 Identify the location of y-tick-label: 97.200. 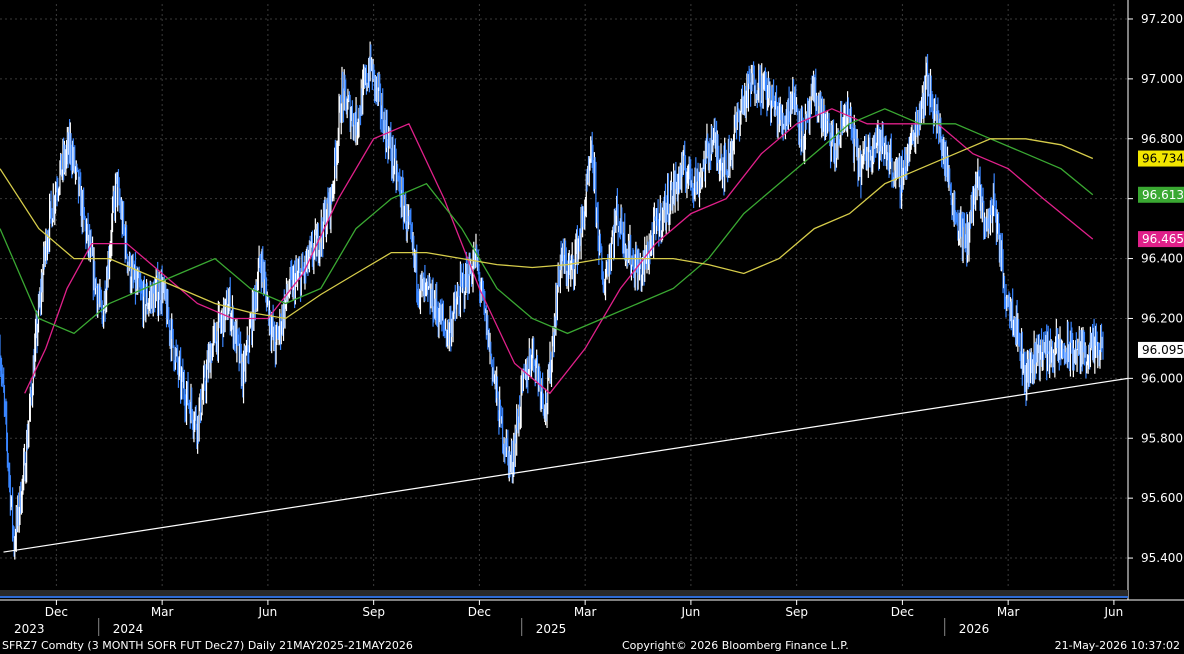
(1162, 19).